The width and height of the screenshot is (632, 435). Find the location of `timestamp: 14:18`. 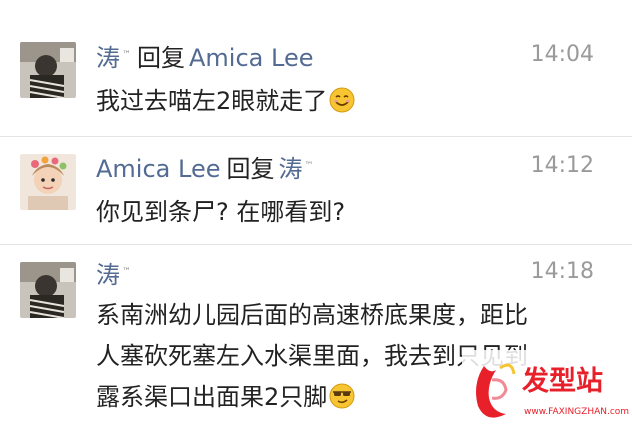

timestamp: 14:18 is located at coordinates (562, 271).